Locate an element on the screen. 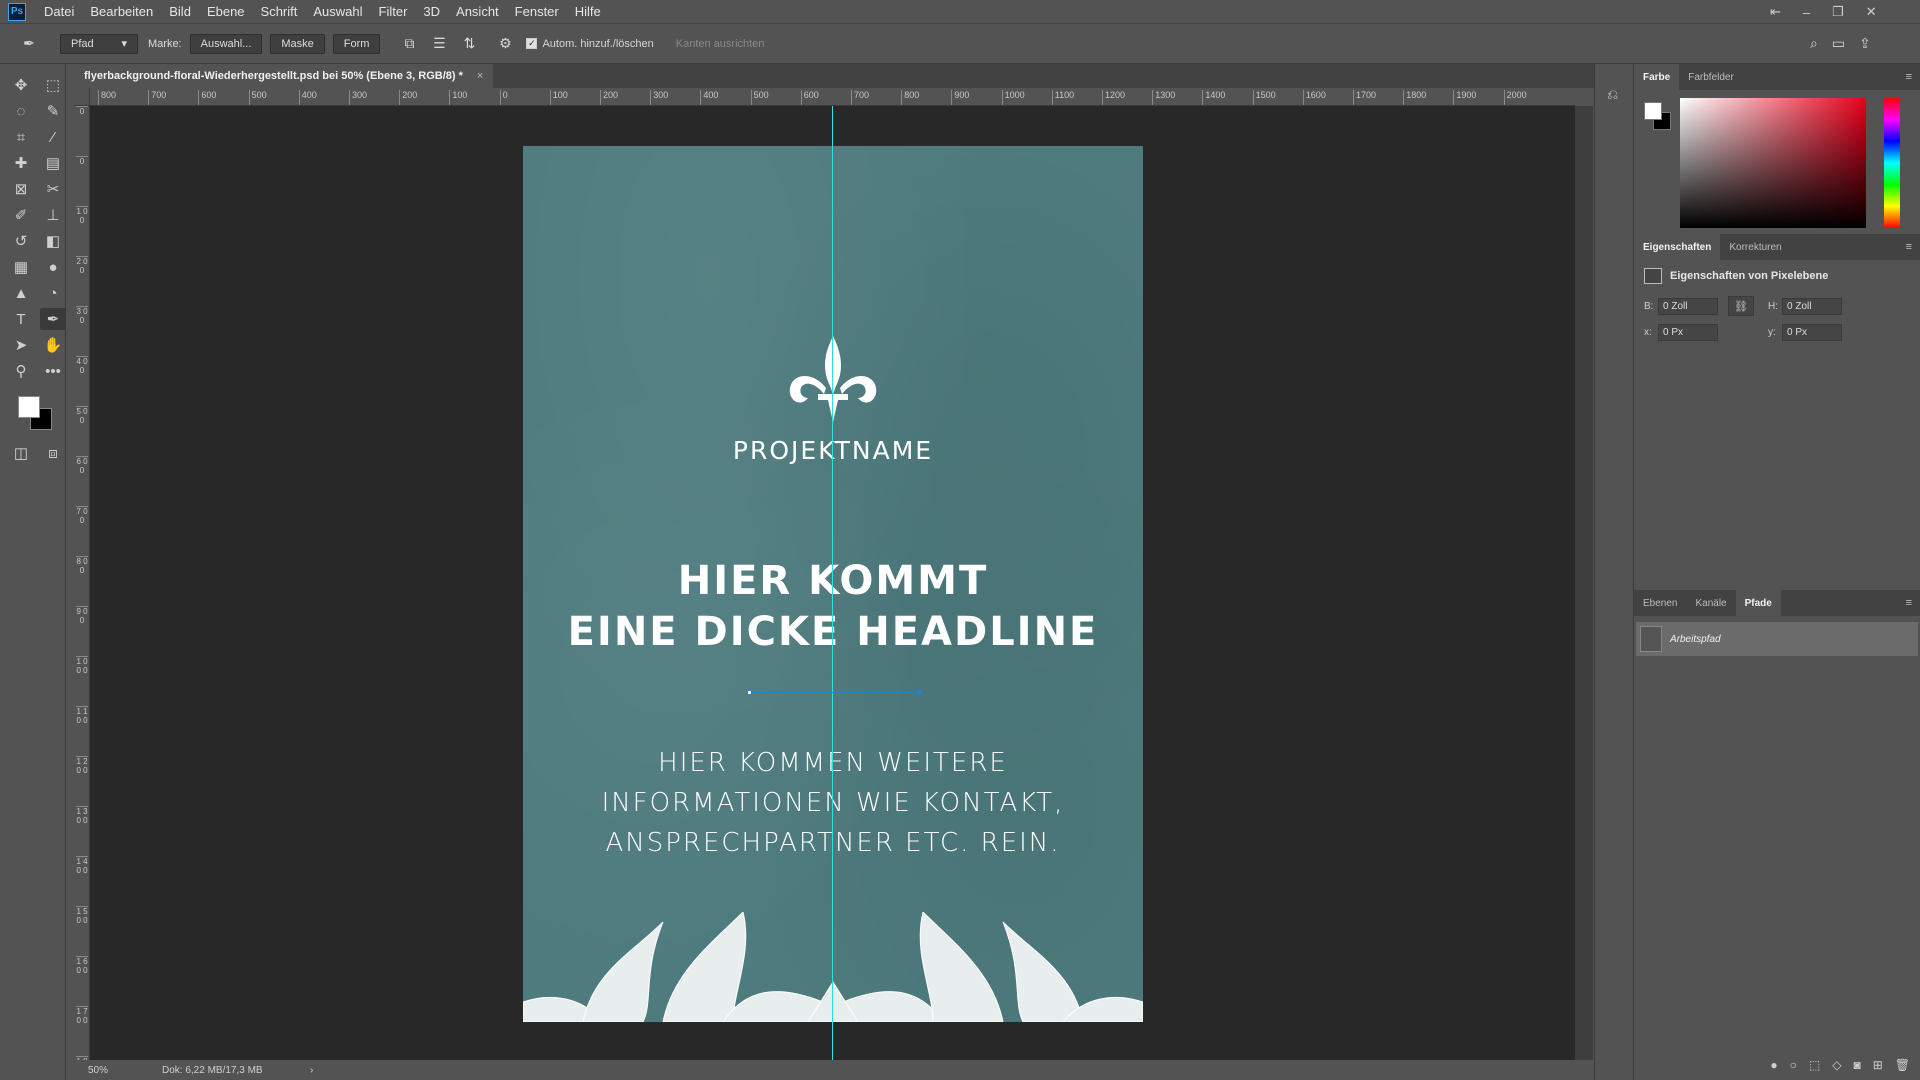  menu-ebene: Ebene is located at coordinates (226, 12).